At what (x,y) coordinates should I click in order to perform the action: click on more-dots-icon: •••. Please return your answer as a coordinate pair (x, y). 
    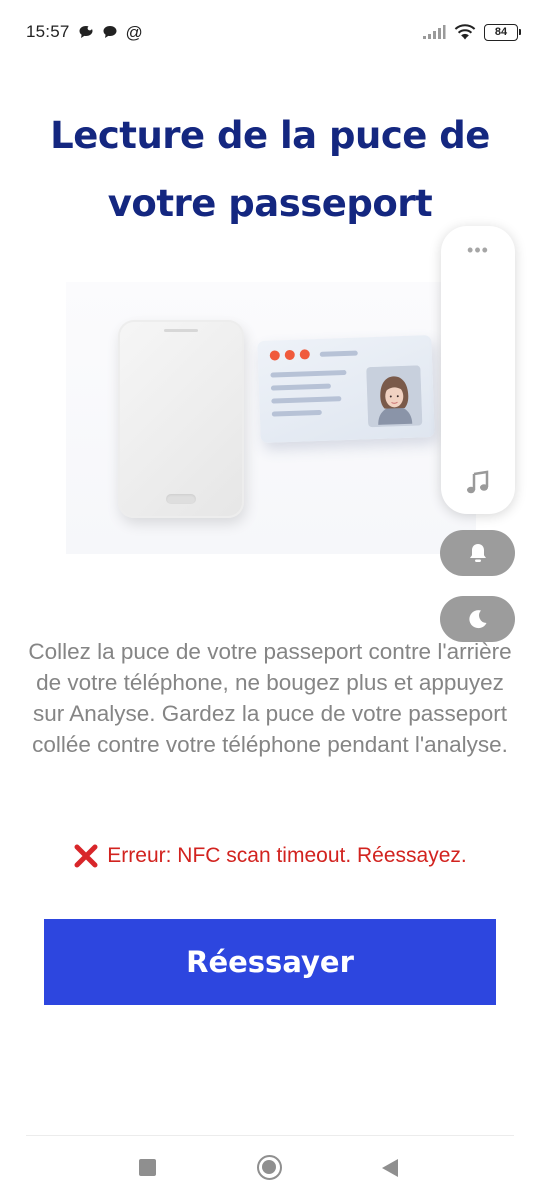
    Looking at the image, I should click on (478, 250).